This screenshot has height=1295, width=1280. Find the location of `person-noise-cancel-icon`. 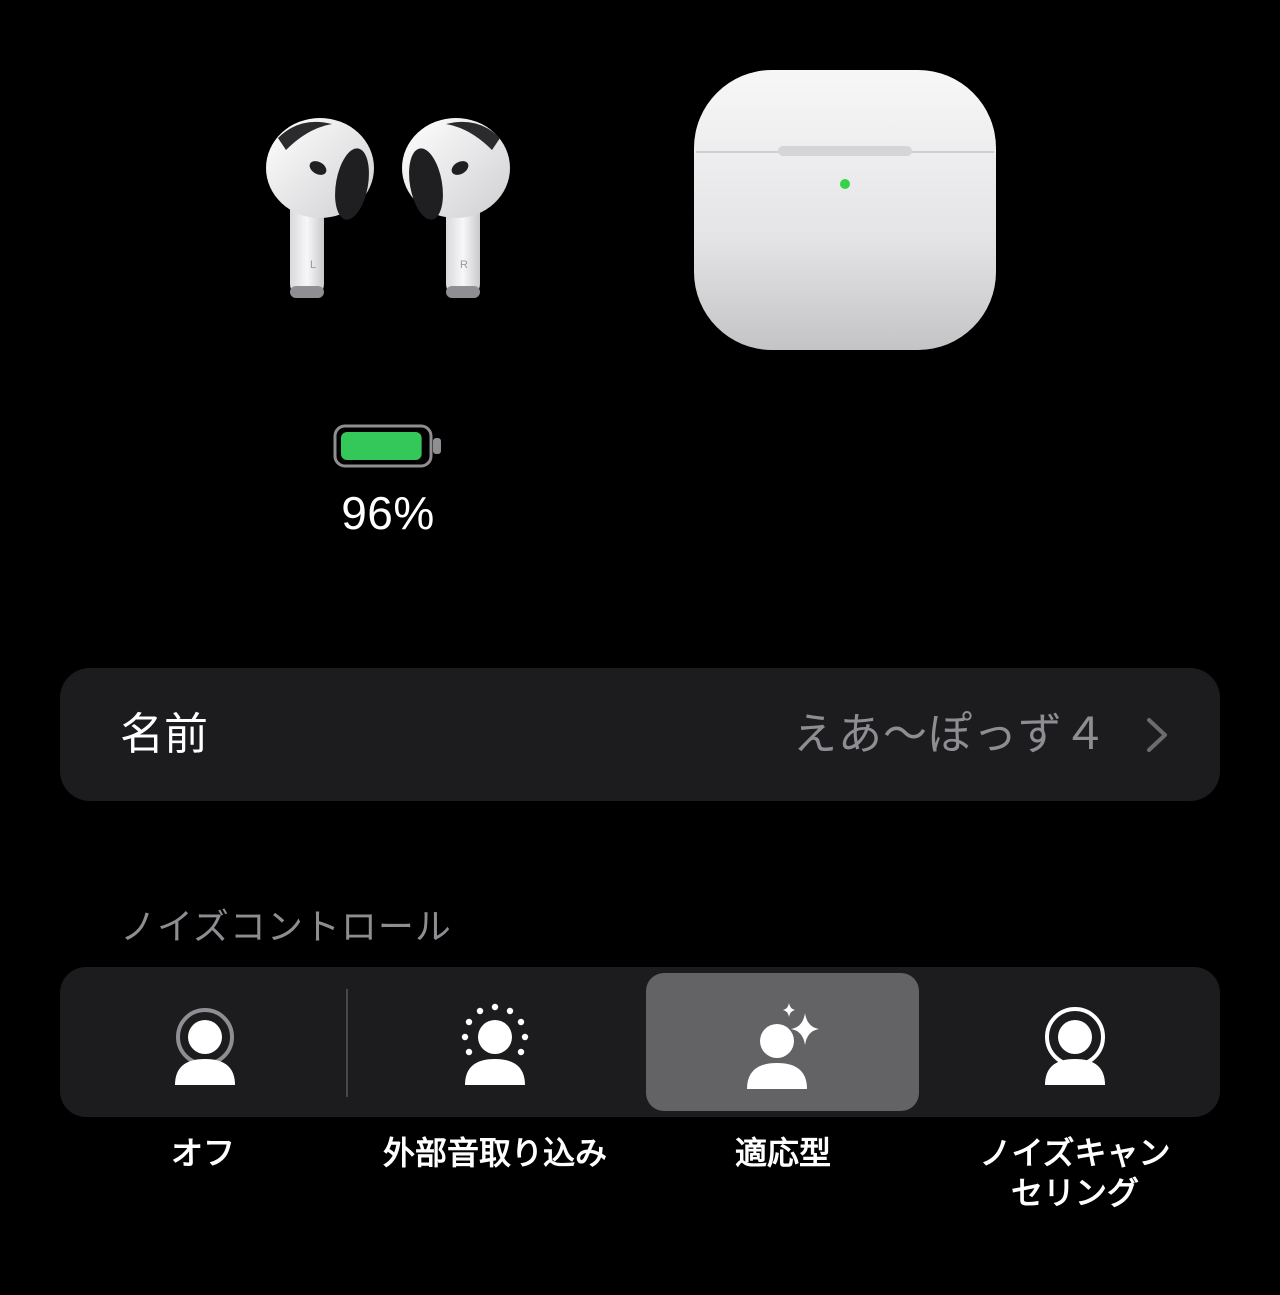

person-noise-cancel-icon is located at coordinates (1075, 1046).